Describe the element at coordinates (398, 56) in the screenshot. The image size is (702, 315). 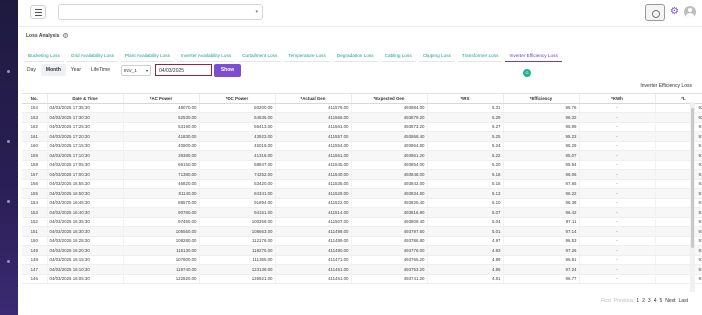
I see `tab-cabling-loss: Cabling Loss` at that location.